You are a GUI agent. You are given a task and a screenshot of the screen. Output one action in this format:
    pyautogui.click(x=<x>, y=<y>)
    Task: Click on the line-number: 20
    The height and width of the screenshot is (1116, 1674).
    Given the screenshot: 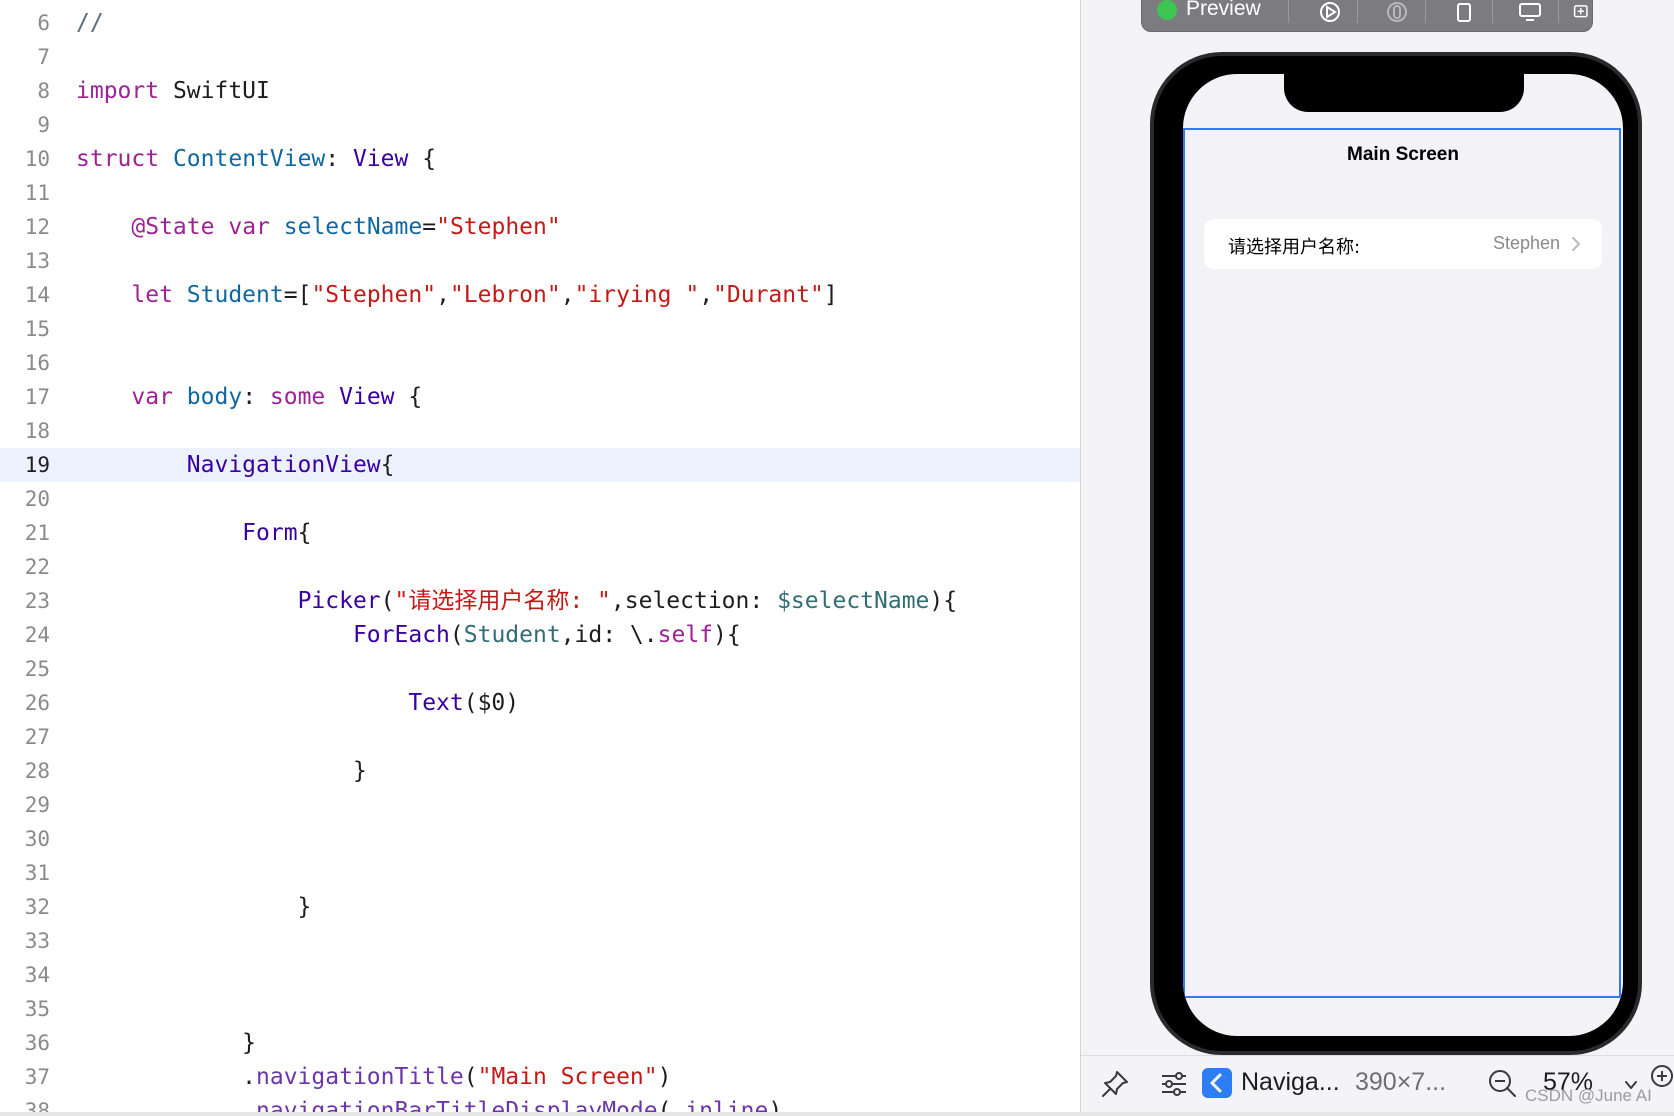 What is the action you would take?
    pyautogui.click(x=25, y=499)
    